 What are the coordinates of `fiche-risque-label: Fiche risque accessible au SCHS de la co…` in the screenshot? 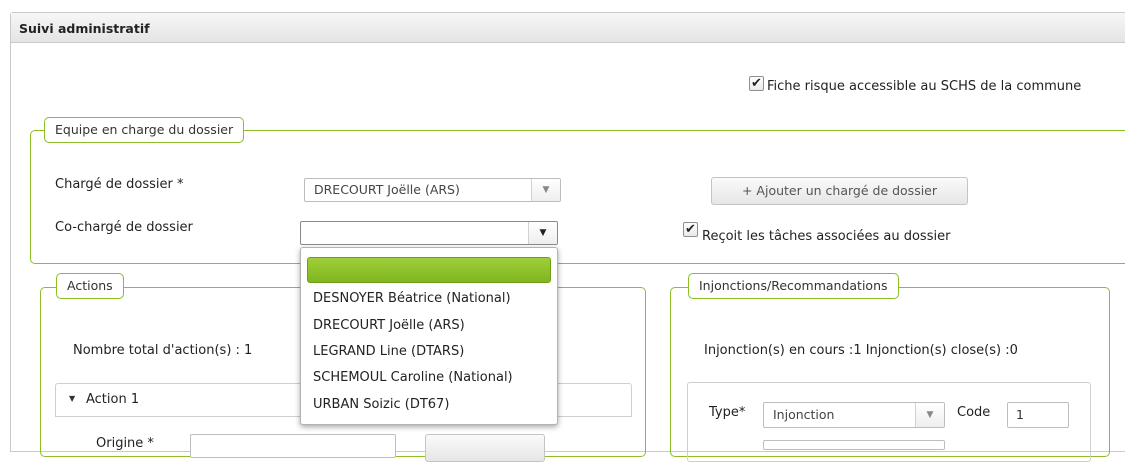 It's located at (924, 86).